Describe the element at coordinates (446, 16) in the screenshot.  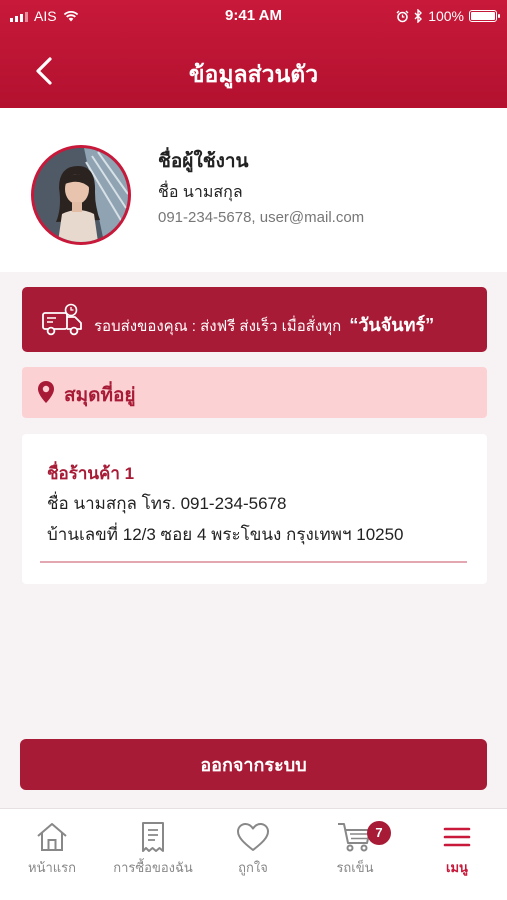
I see `battery-percent: 100%` at that location.